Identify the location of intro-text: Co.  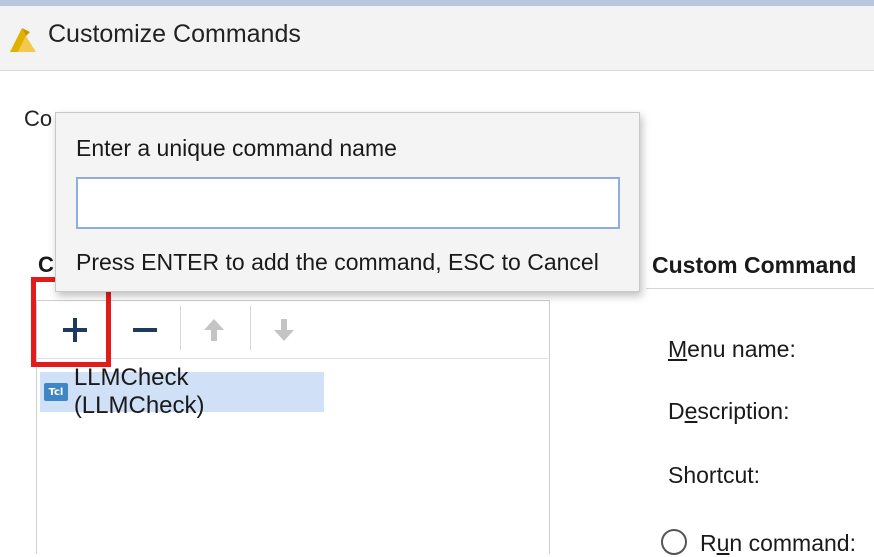
(38, 118).